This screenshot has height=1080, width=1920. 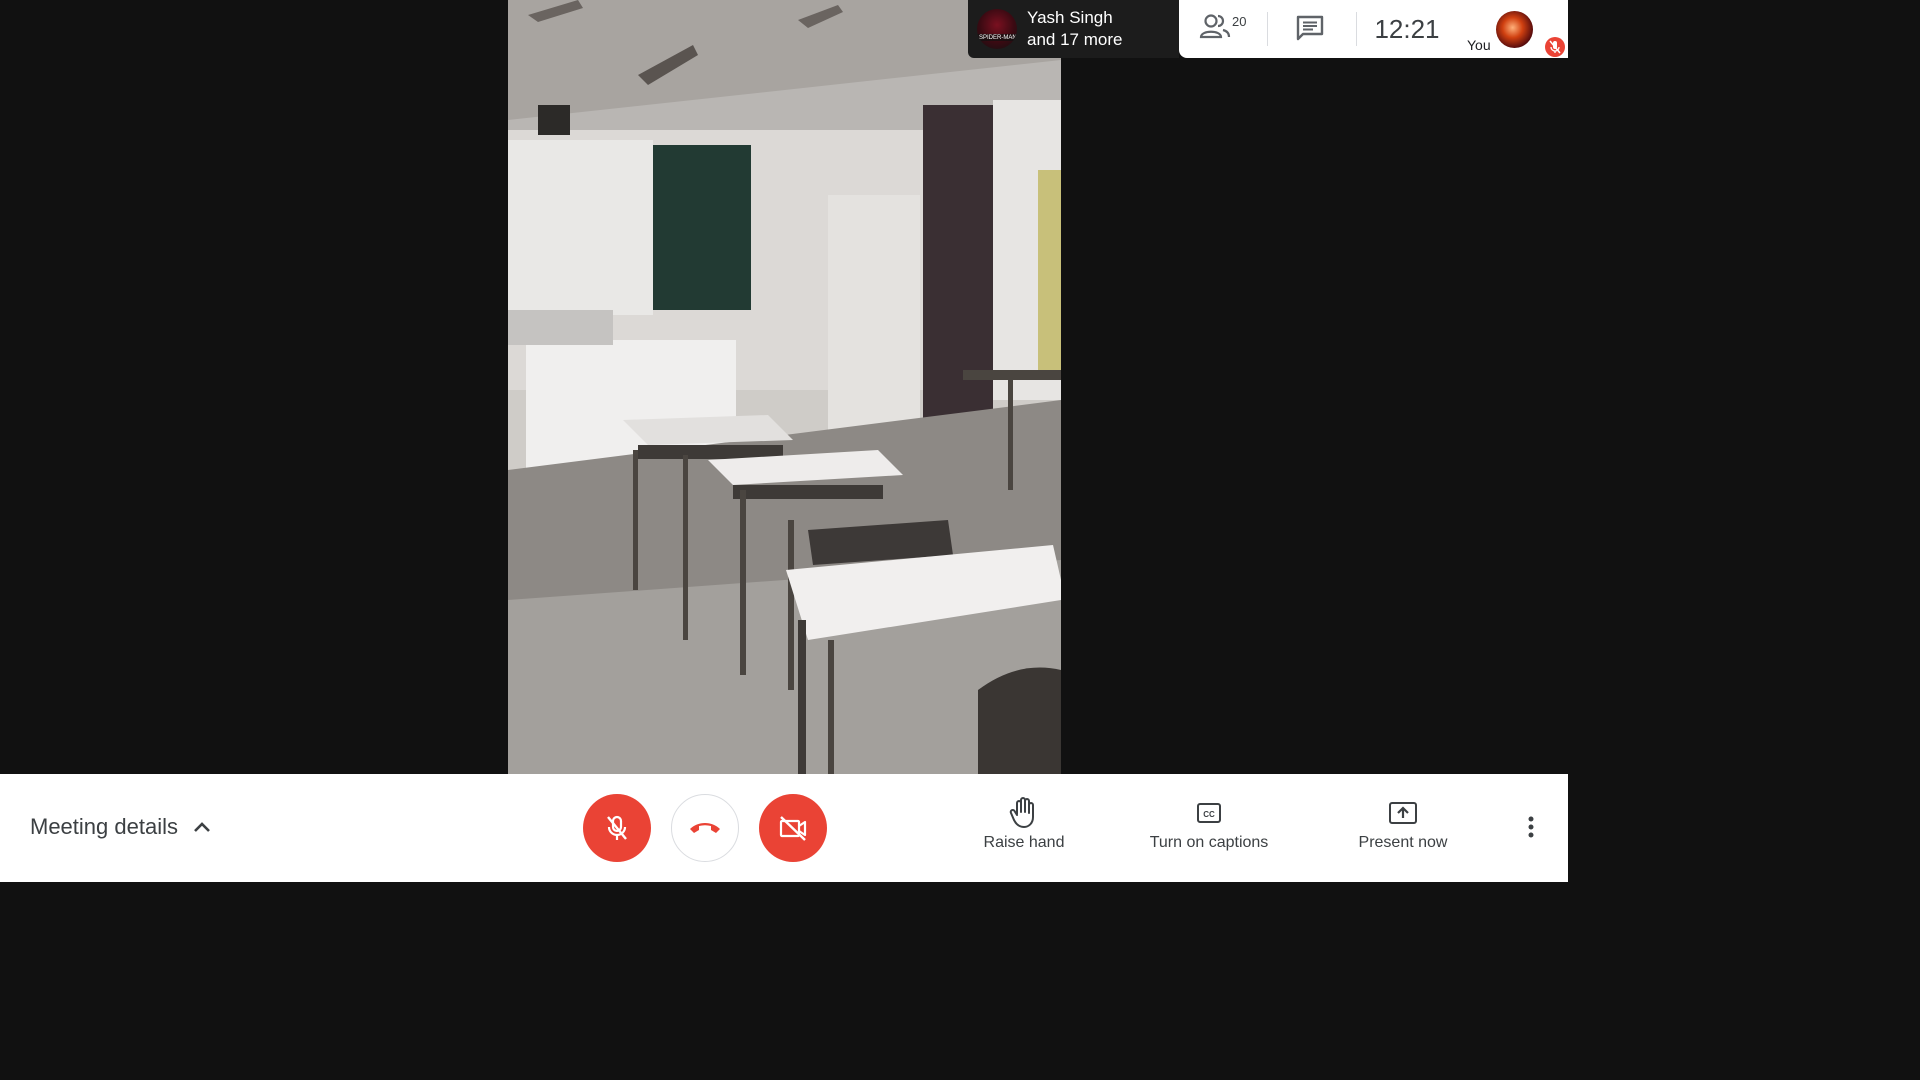 I want to click on self-avatar, so click(x=1514, y=29).